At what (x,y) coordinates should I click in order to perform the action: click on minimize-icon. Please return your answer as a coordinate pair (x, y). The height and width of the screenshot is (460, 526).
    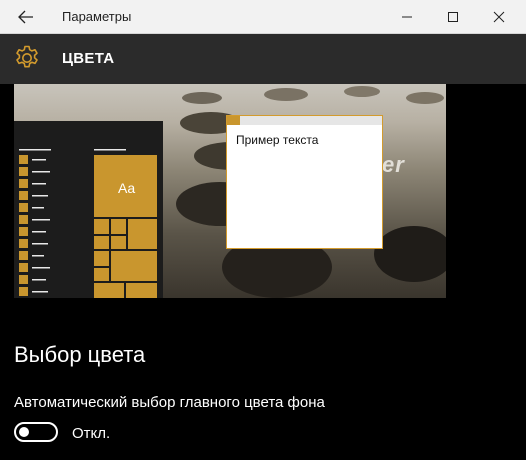
    Looking at the image, I should click on (407, 17).